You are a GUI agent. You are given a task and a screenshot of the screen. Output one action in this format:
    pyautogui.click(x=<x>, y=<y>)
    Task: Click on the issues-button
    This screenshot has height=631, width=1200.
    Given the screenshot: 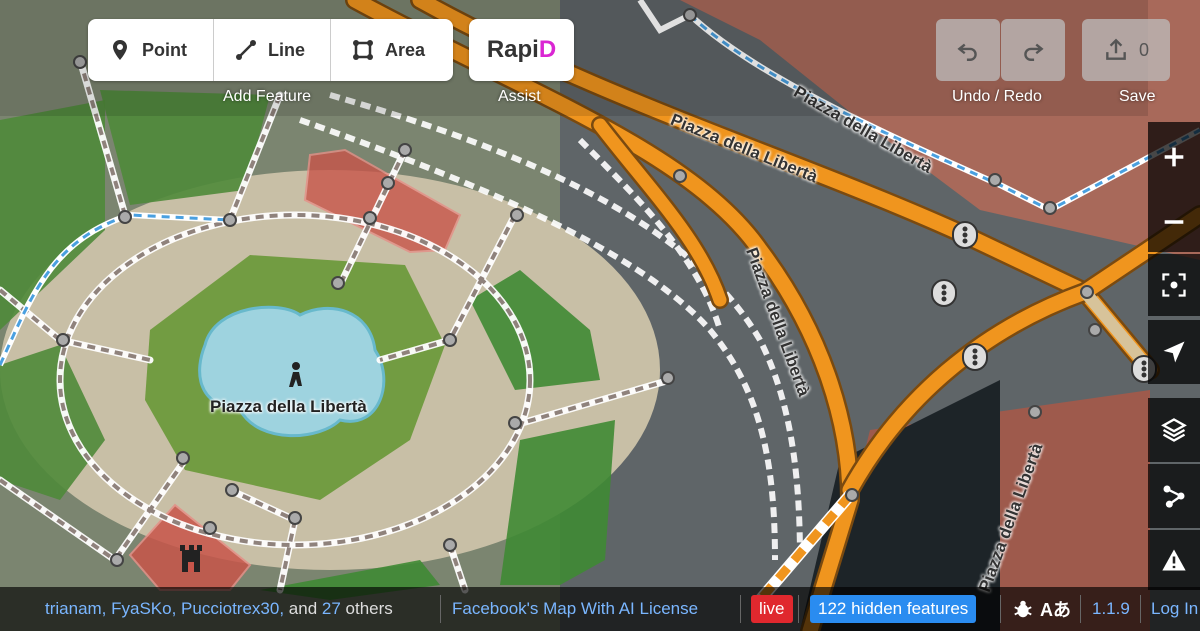 What is the action you would take?
    pyautogui.click(x=1174, y=560)
    